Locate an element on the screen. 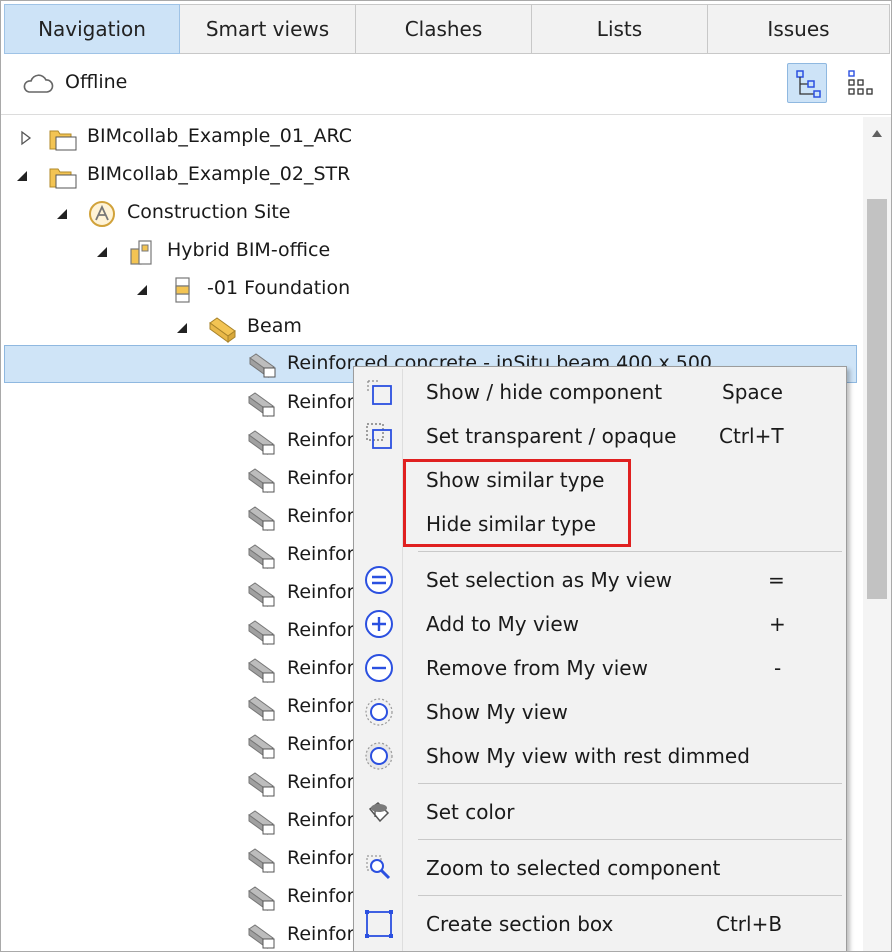  cloud-icon is located at coordinates (38, 83).